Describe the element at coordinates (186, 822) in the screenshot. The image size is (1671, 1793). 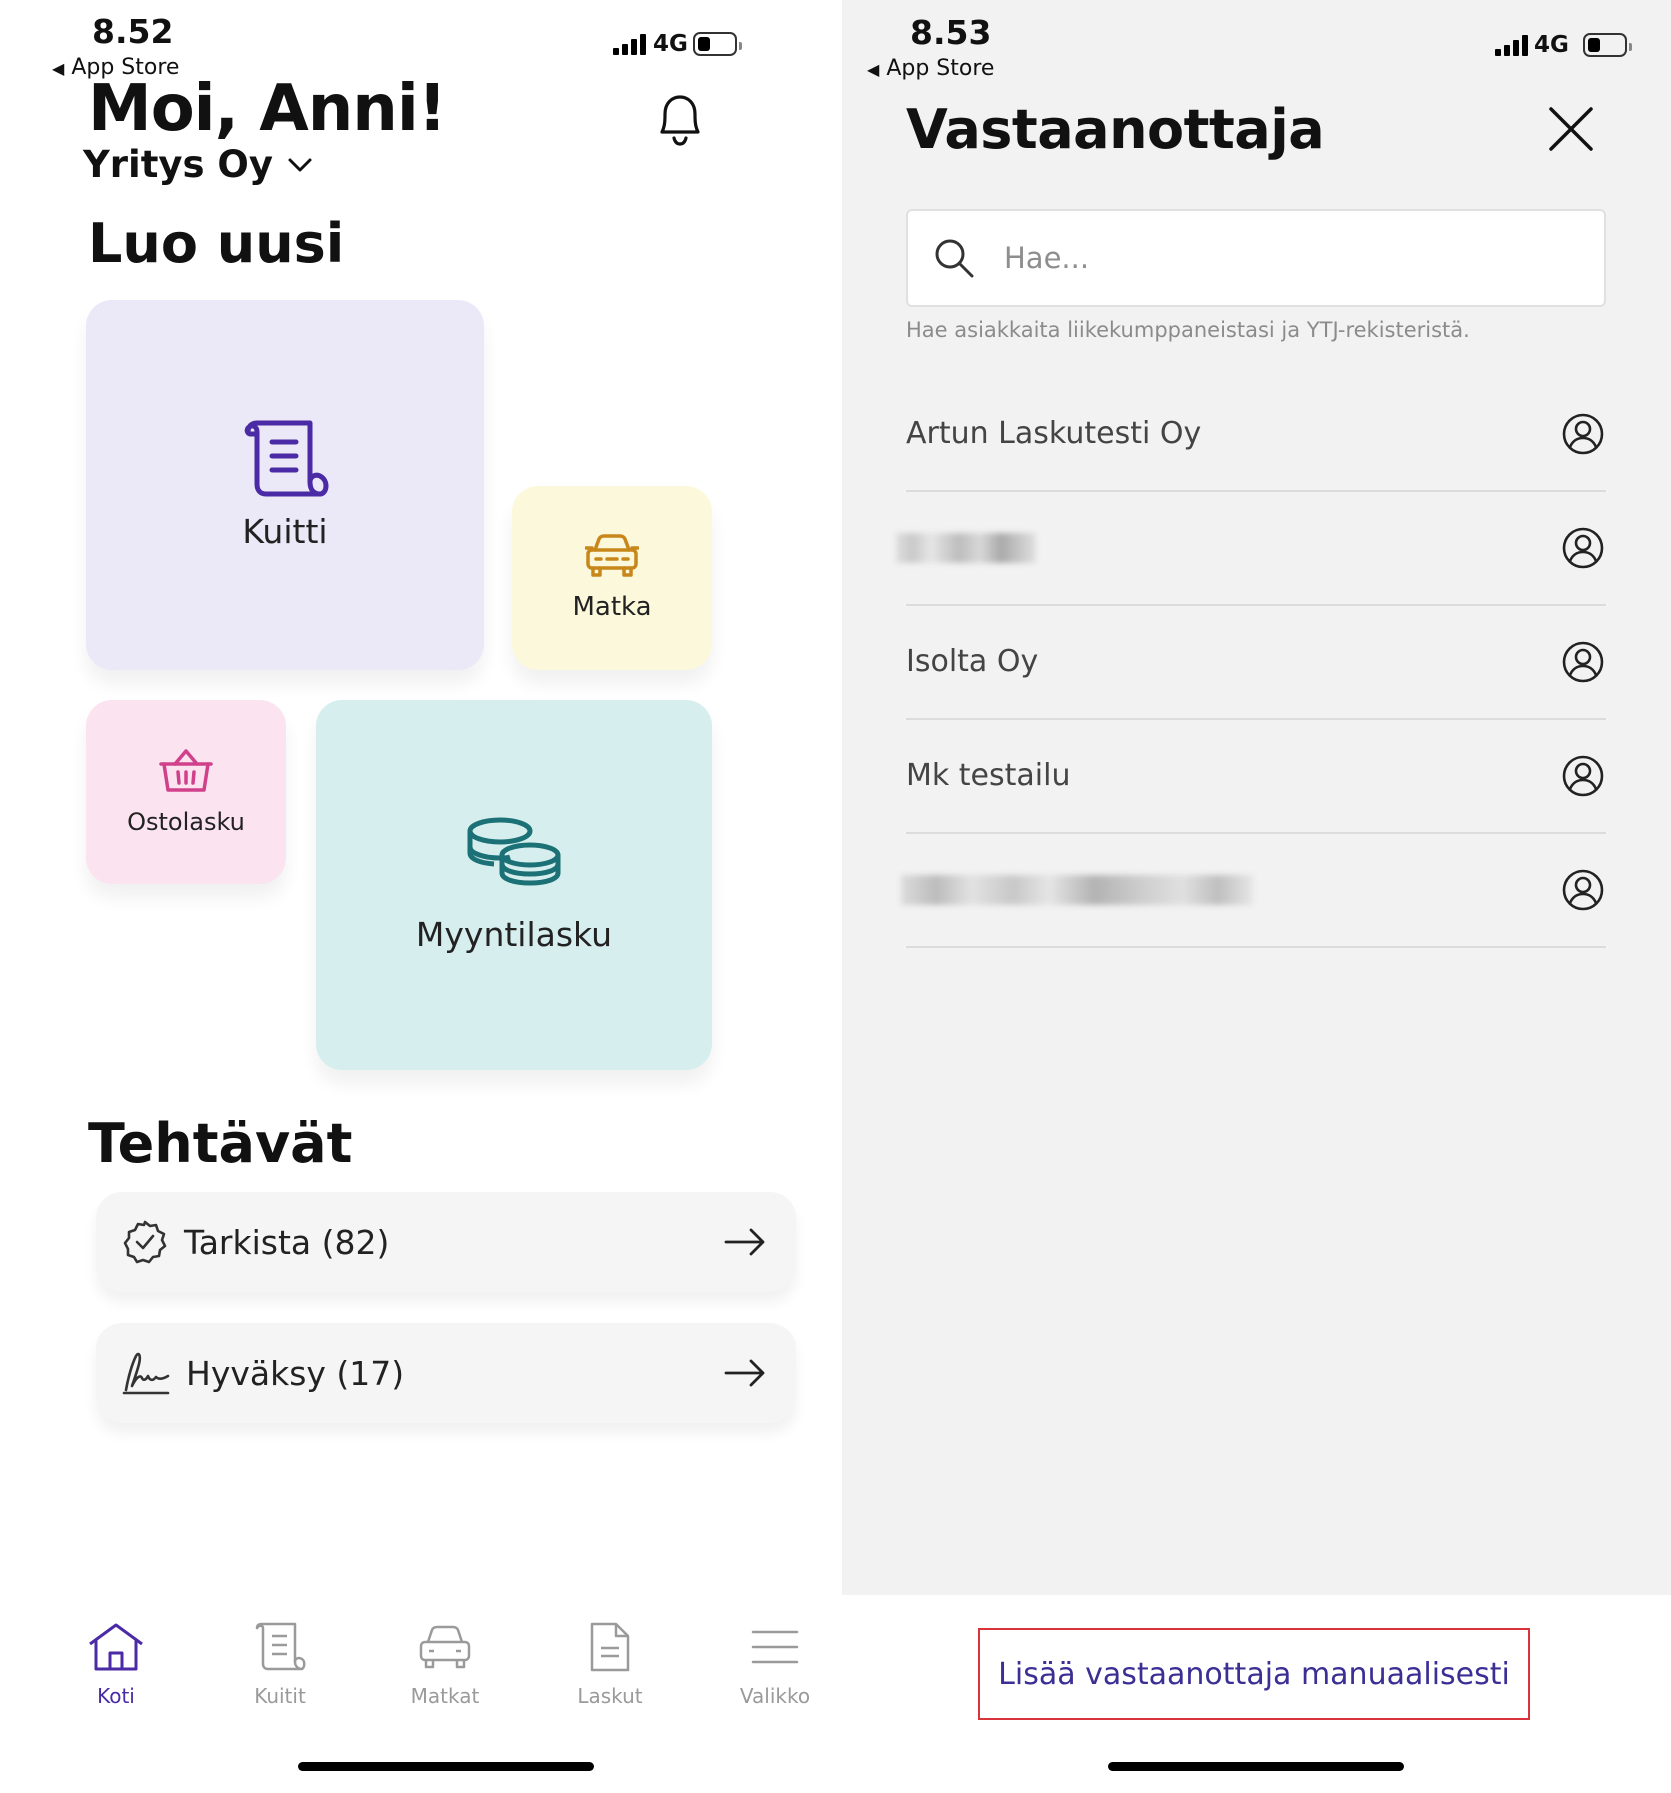
I see `tile-ostolasku-label: Ostolasku` at that location.